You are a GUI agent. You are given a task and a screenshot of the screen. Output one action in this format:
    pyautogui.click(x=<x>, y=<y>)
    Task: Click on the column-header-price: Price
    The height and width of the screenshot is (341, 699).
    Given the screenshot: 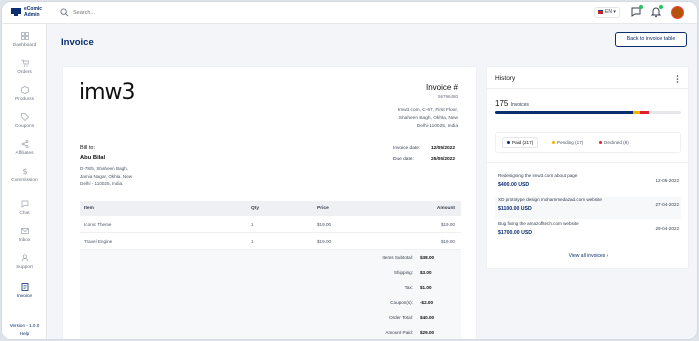 What is the action you would take?
    pyautogui.click(x=323, y=208)
    